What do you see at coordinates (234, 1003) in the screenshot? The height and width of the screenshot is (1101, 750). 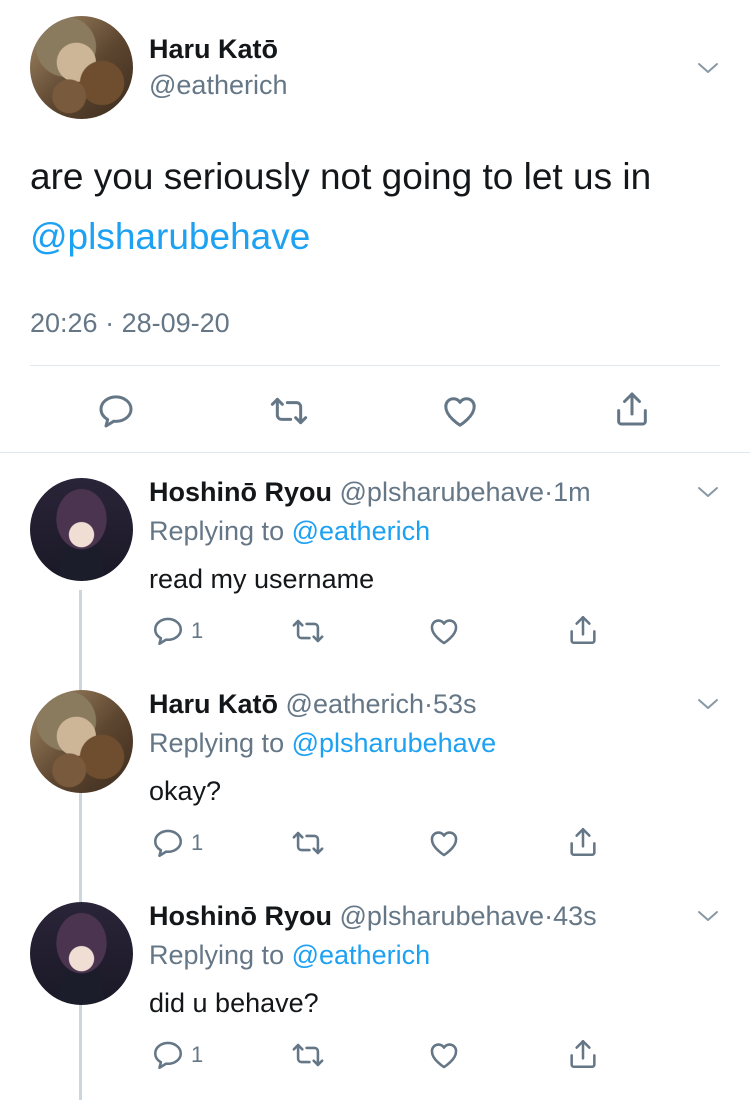 I see `reply-text: did u behave?` at bounding box center [234, 1003].